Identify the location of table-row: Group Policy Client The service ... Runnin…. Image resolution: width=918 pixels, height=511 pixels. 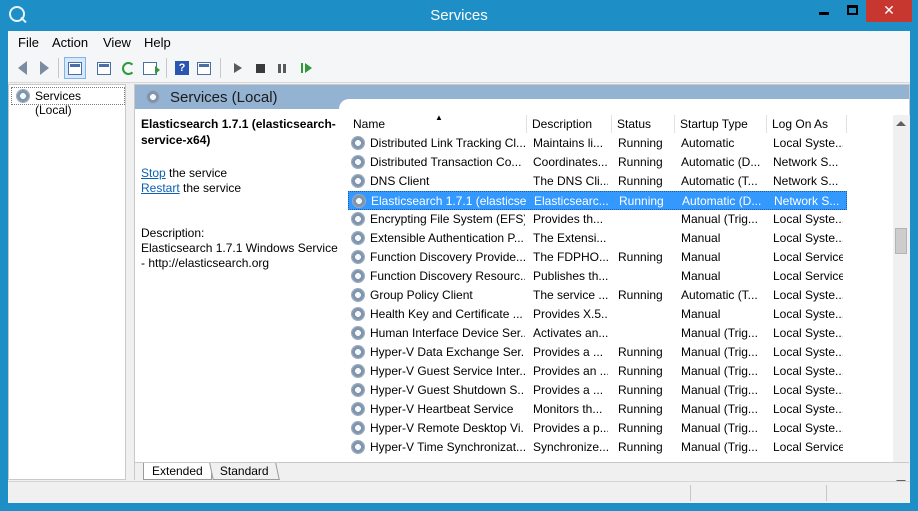
(597, 295).